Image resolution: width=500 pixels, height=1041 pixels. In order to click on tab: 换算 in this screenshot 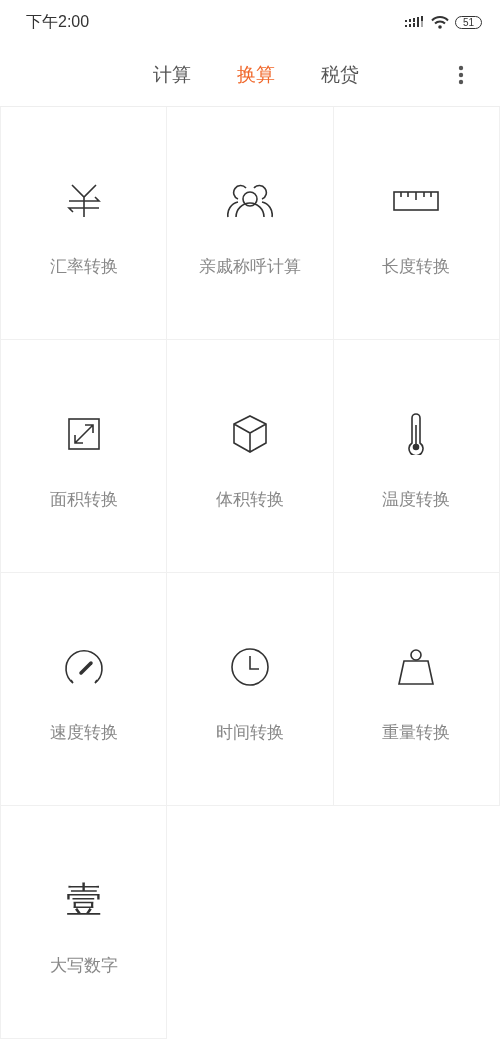, I will do `click(256, 75)`.